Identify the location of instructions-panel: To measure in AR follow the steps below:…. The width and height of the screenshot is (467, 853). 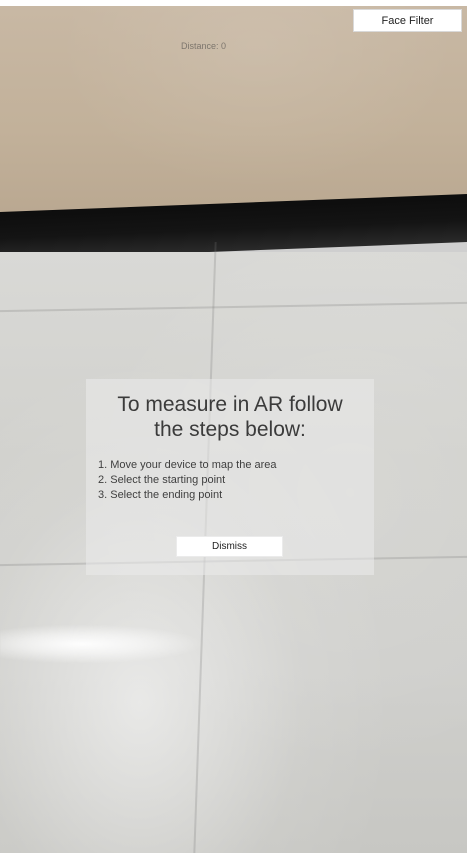
(230, 477).